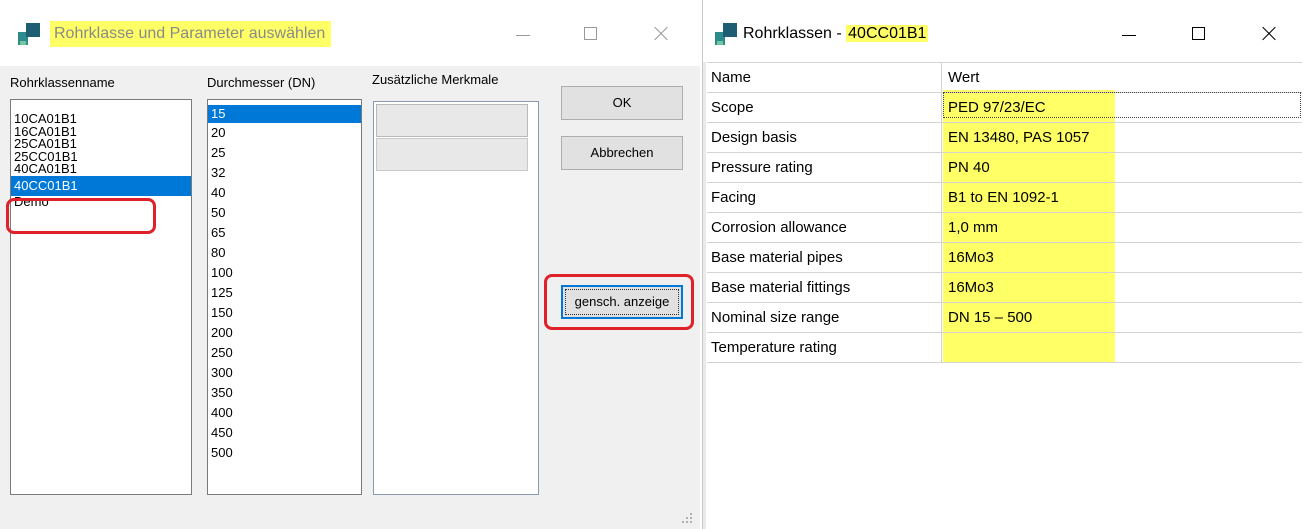  I want to click on property-value: DN 15 – 500, so click(1122, 317).